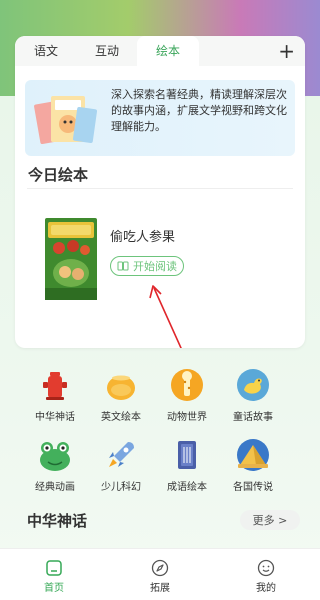 This screenshot has height=600, width=320. Describe the element at coordinates (143, 237) in the screenshot. I see `book-title: 偷吃人参果` at that location.